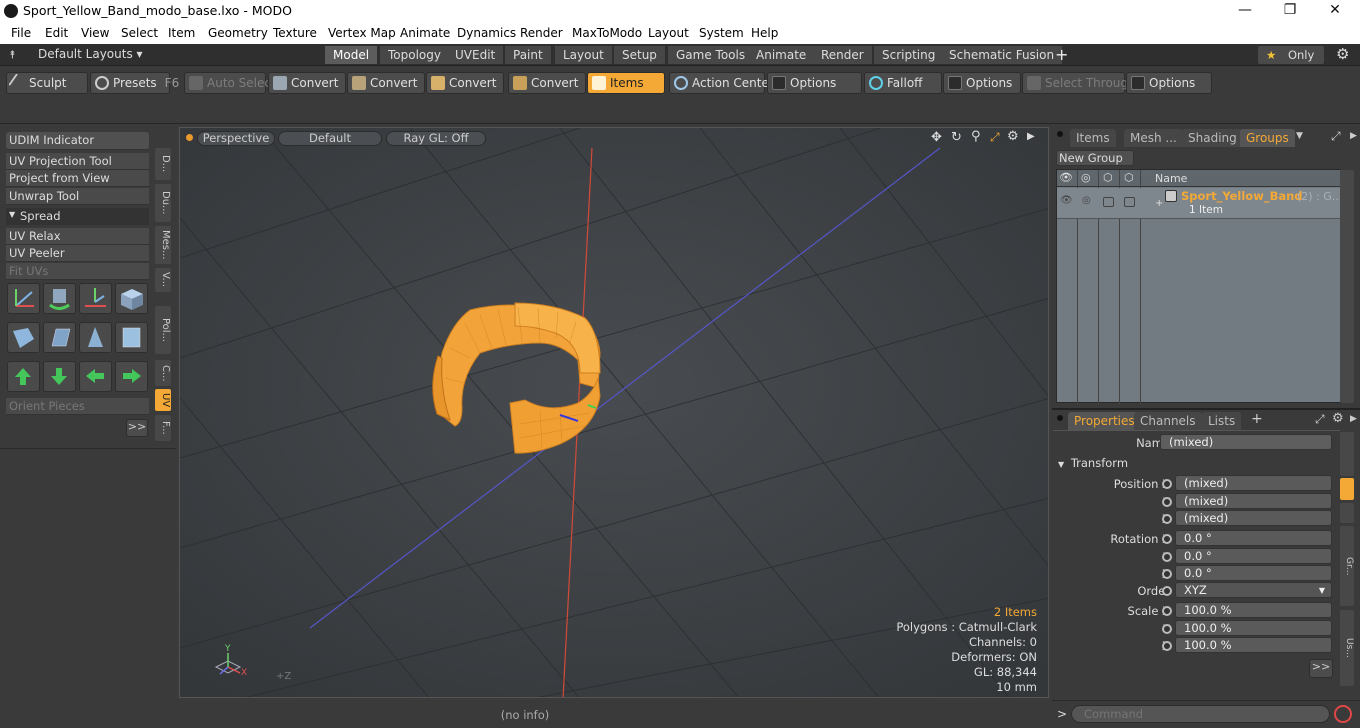  Describe the element at coordinates (956, 137) in the screenshot. I see `rotate-view-icon: ↻` at that location.